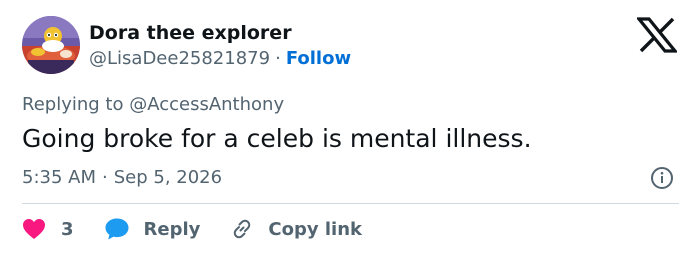  Describe the element at coordinates (117, 229) in the screenshot. I see `speech-bubble-icon` at that location.